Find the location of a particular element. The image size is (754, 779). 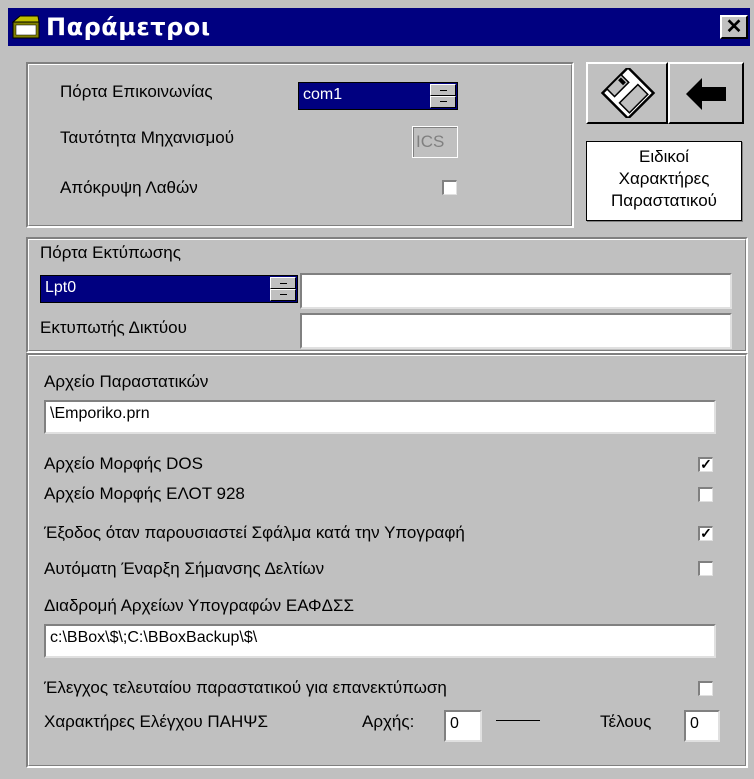

app-folder-icon is located at coordinates (26, 27).